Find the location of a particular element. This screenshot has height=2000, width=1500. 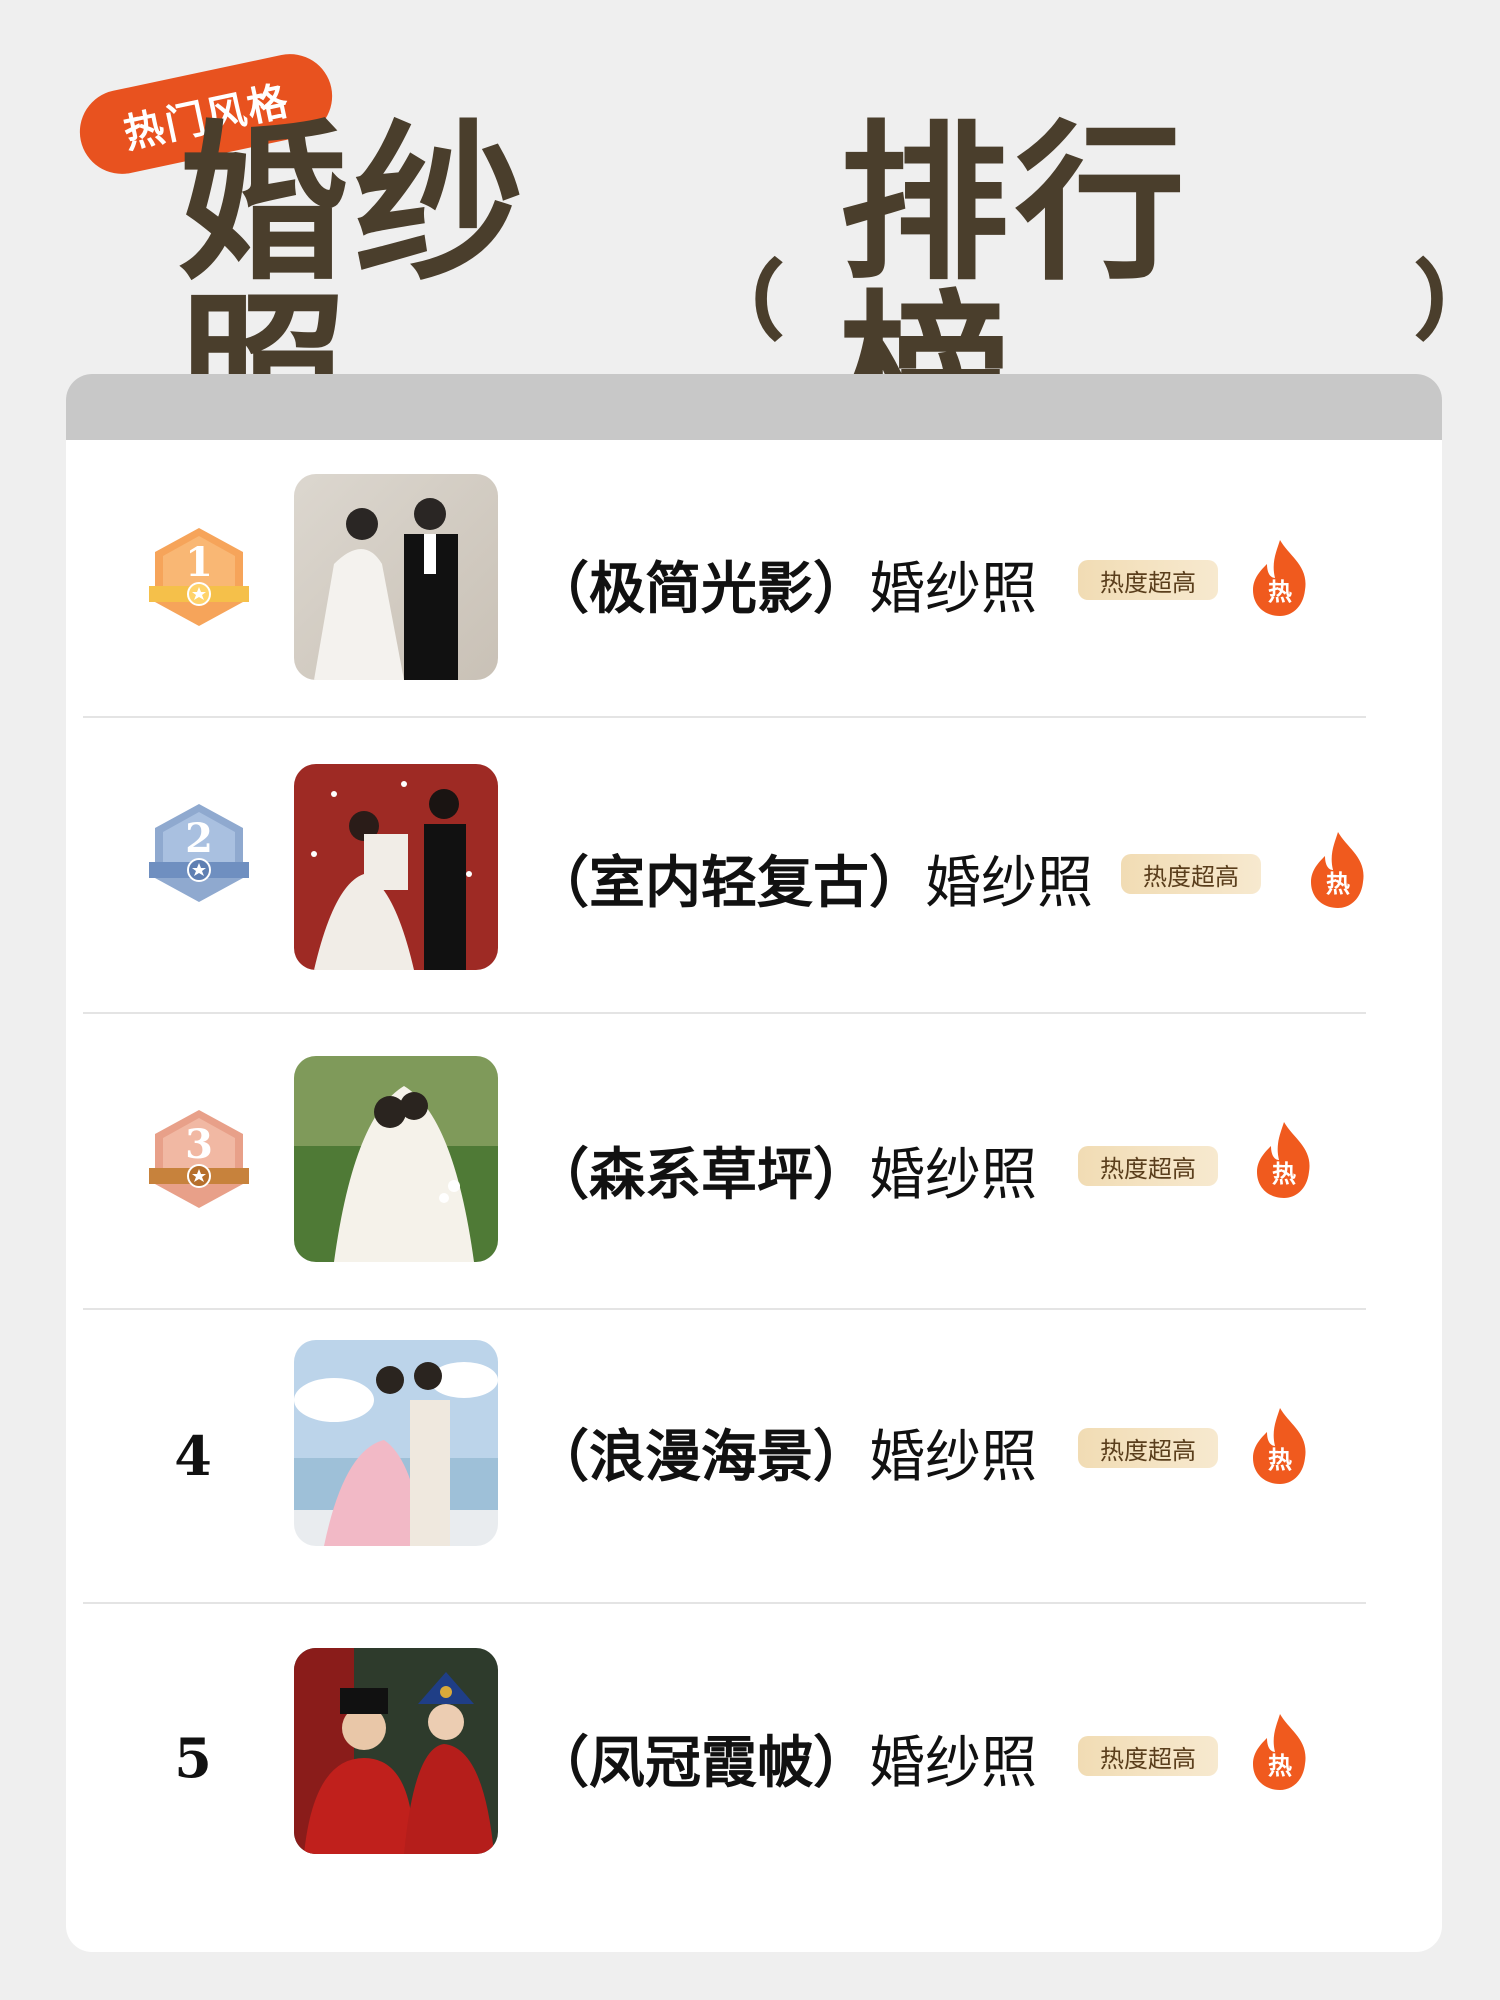

gold-medal-icon: 1 is located at coordinates (199, 577).